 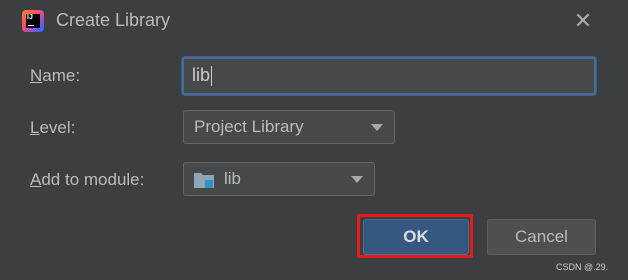 What do you see at coordinates (212, 76) in the screenshot?
I see `text-caret` at bounding box center [212, 76].